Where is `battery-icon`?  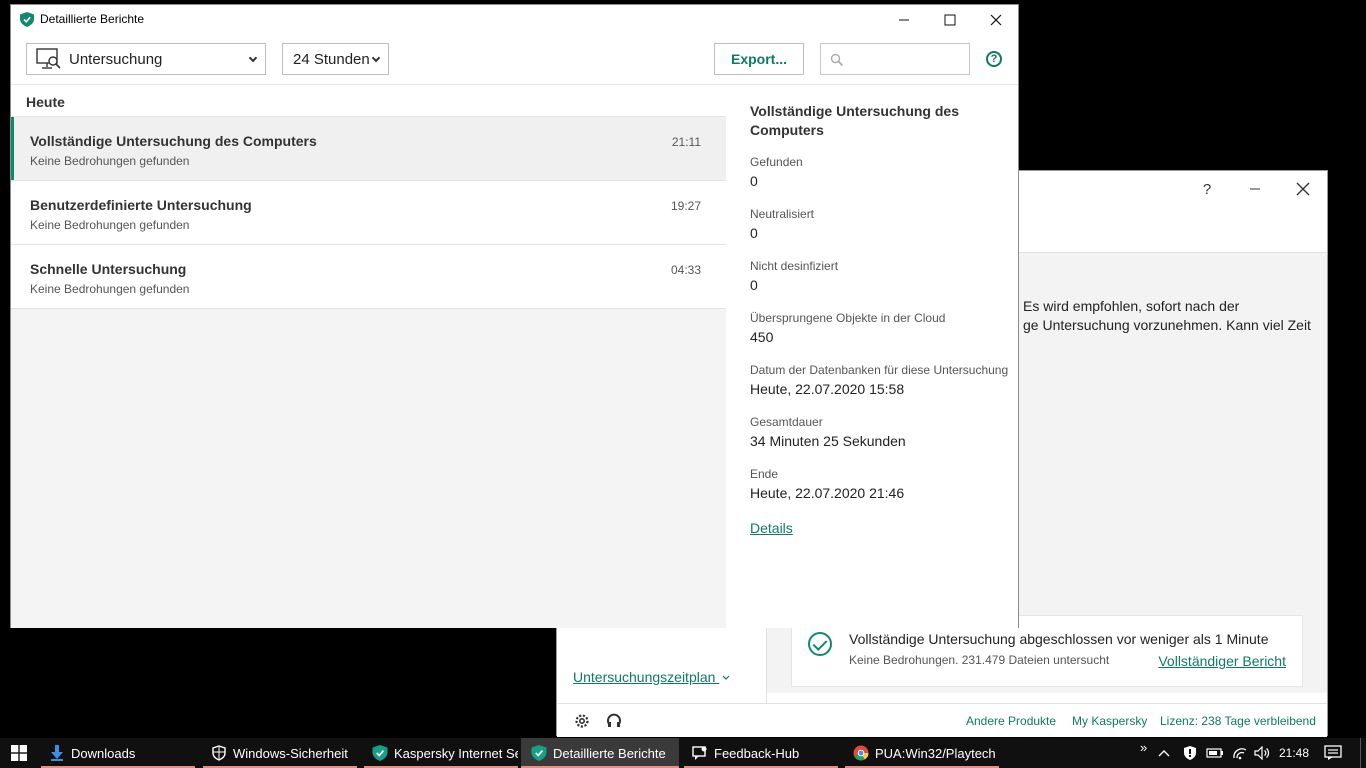
battery-icon is located at coordinates (1214, 753).